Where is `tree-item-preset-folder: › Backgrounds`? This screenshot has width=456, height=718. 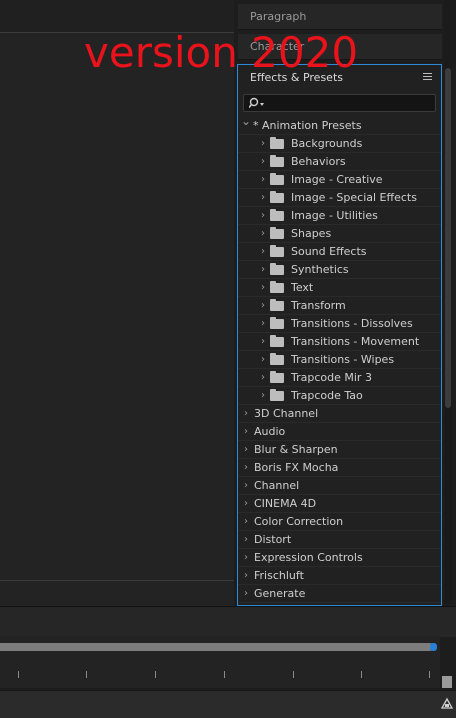 tree-item-preset-folder: › Backgrounds is located at coordinates (339, 144).